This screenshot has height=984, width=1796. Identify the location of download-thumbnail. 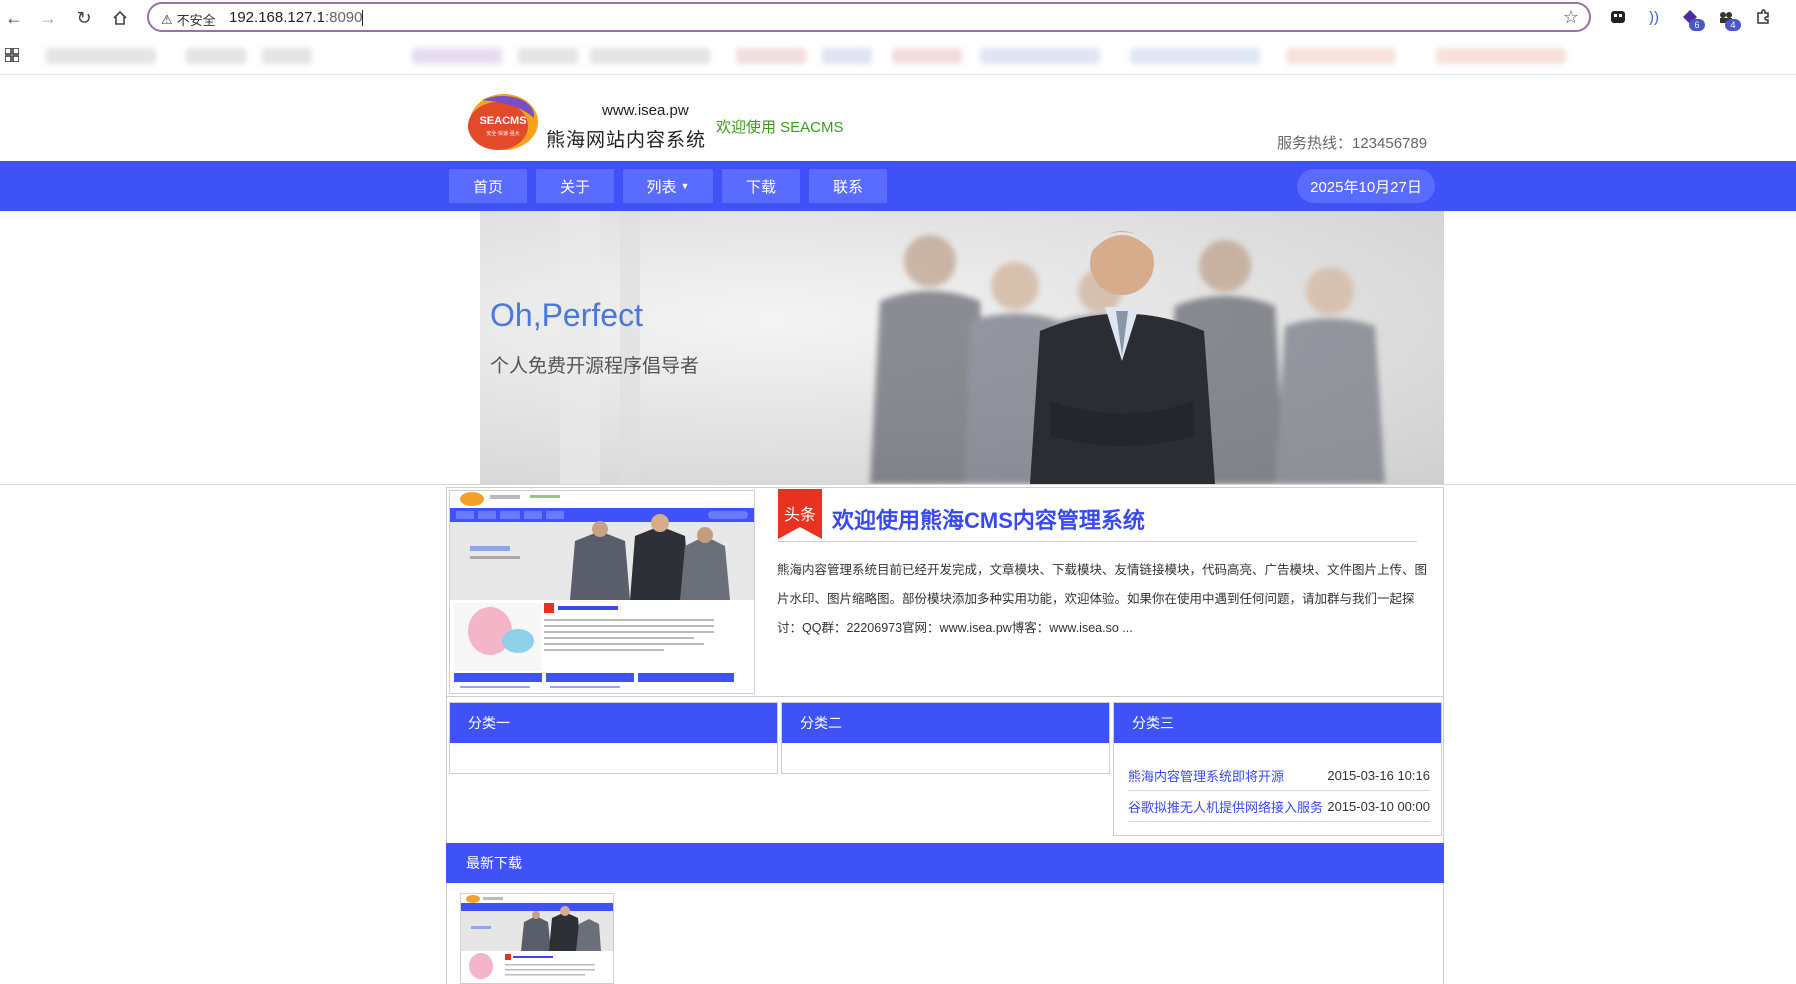
(537, 938).